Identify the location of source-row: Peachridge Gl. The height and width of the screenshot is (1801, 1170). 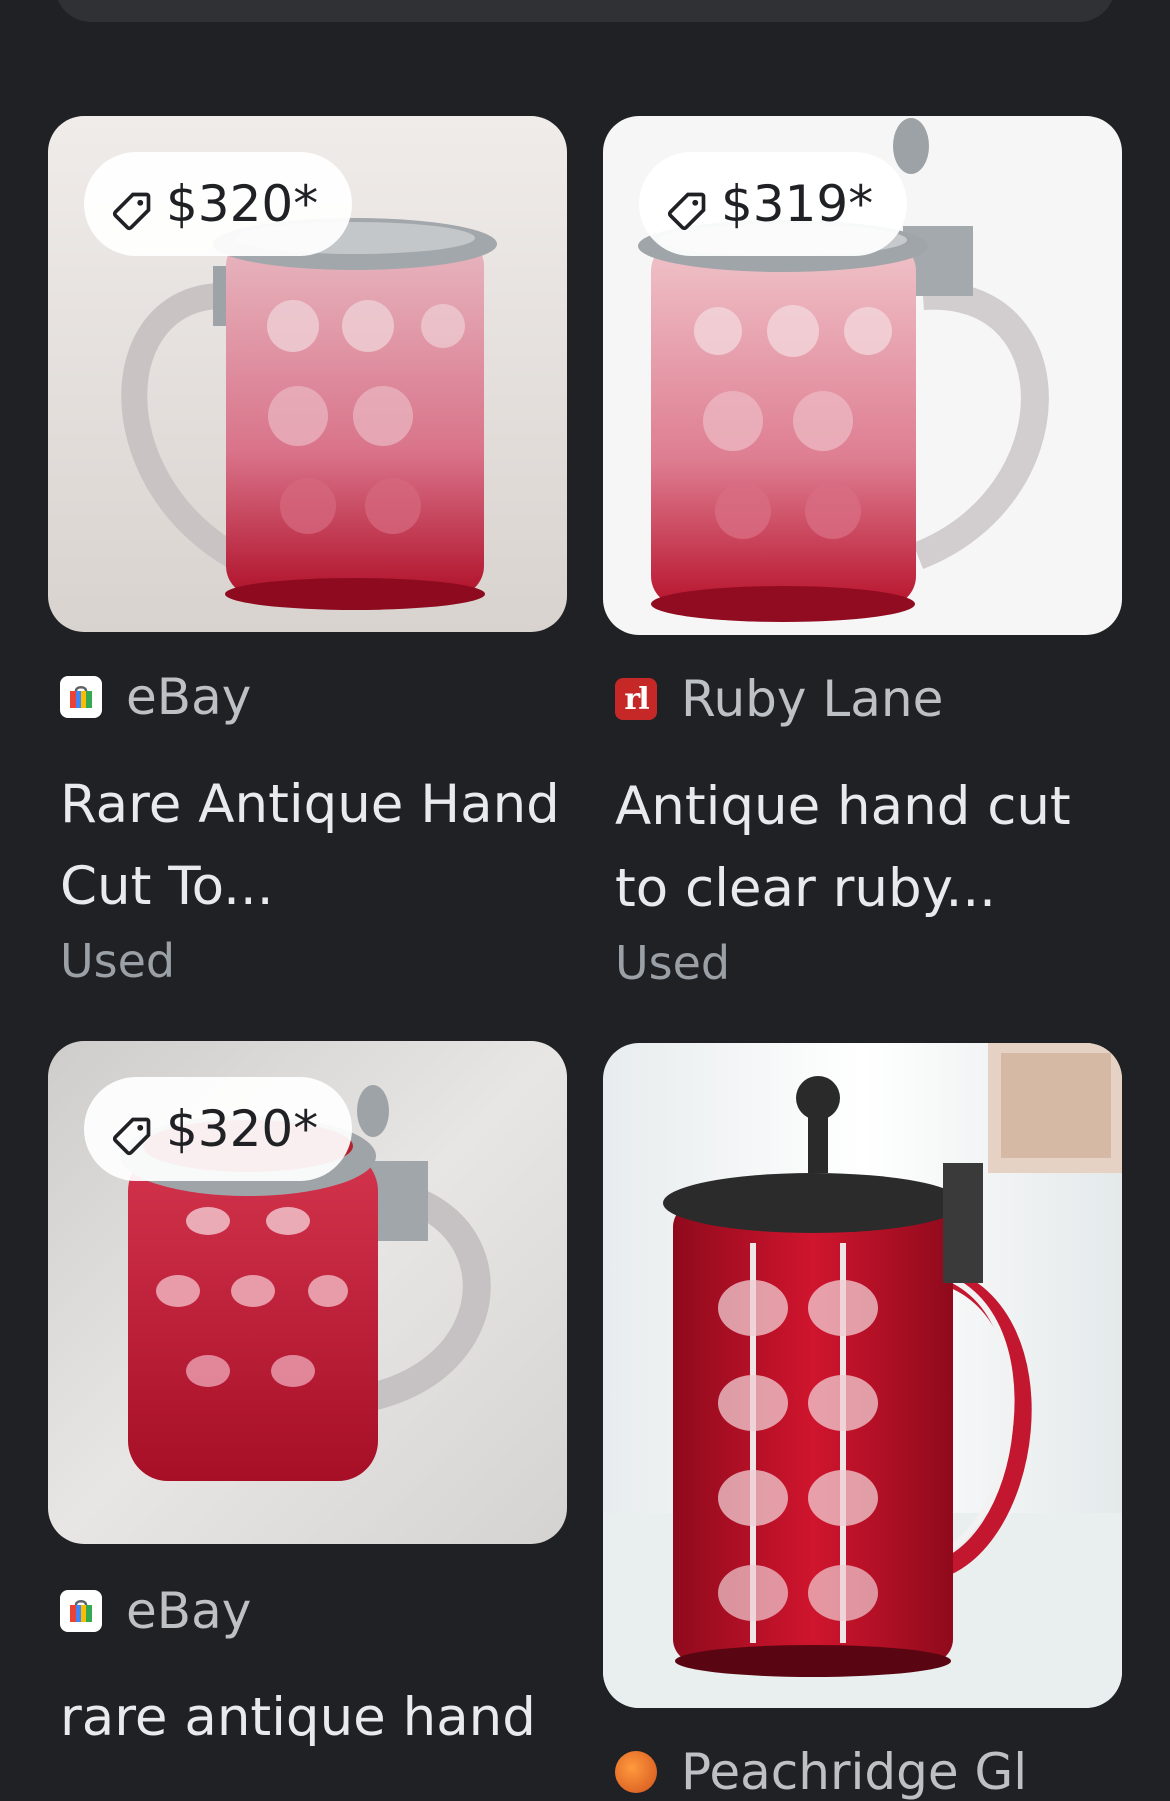
(821, 1772).